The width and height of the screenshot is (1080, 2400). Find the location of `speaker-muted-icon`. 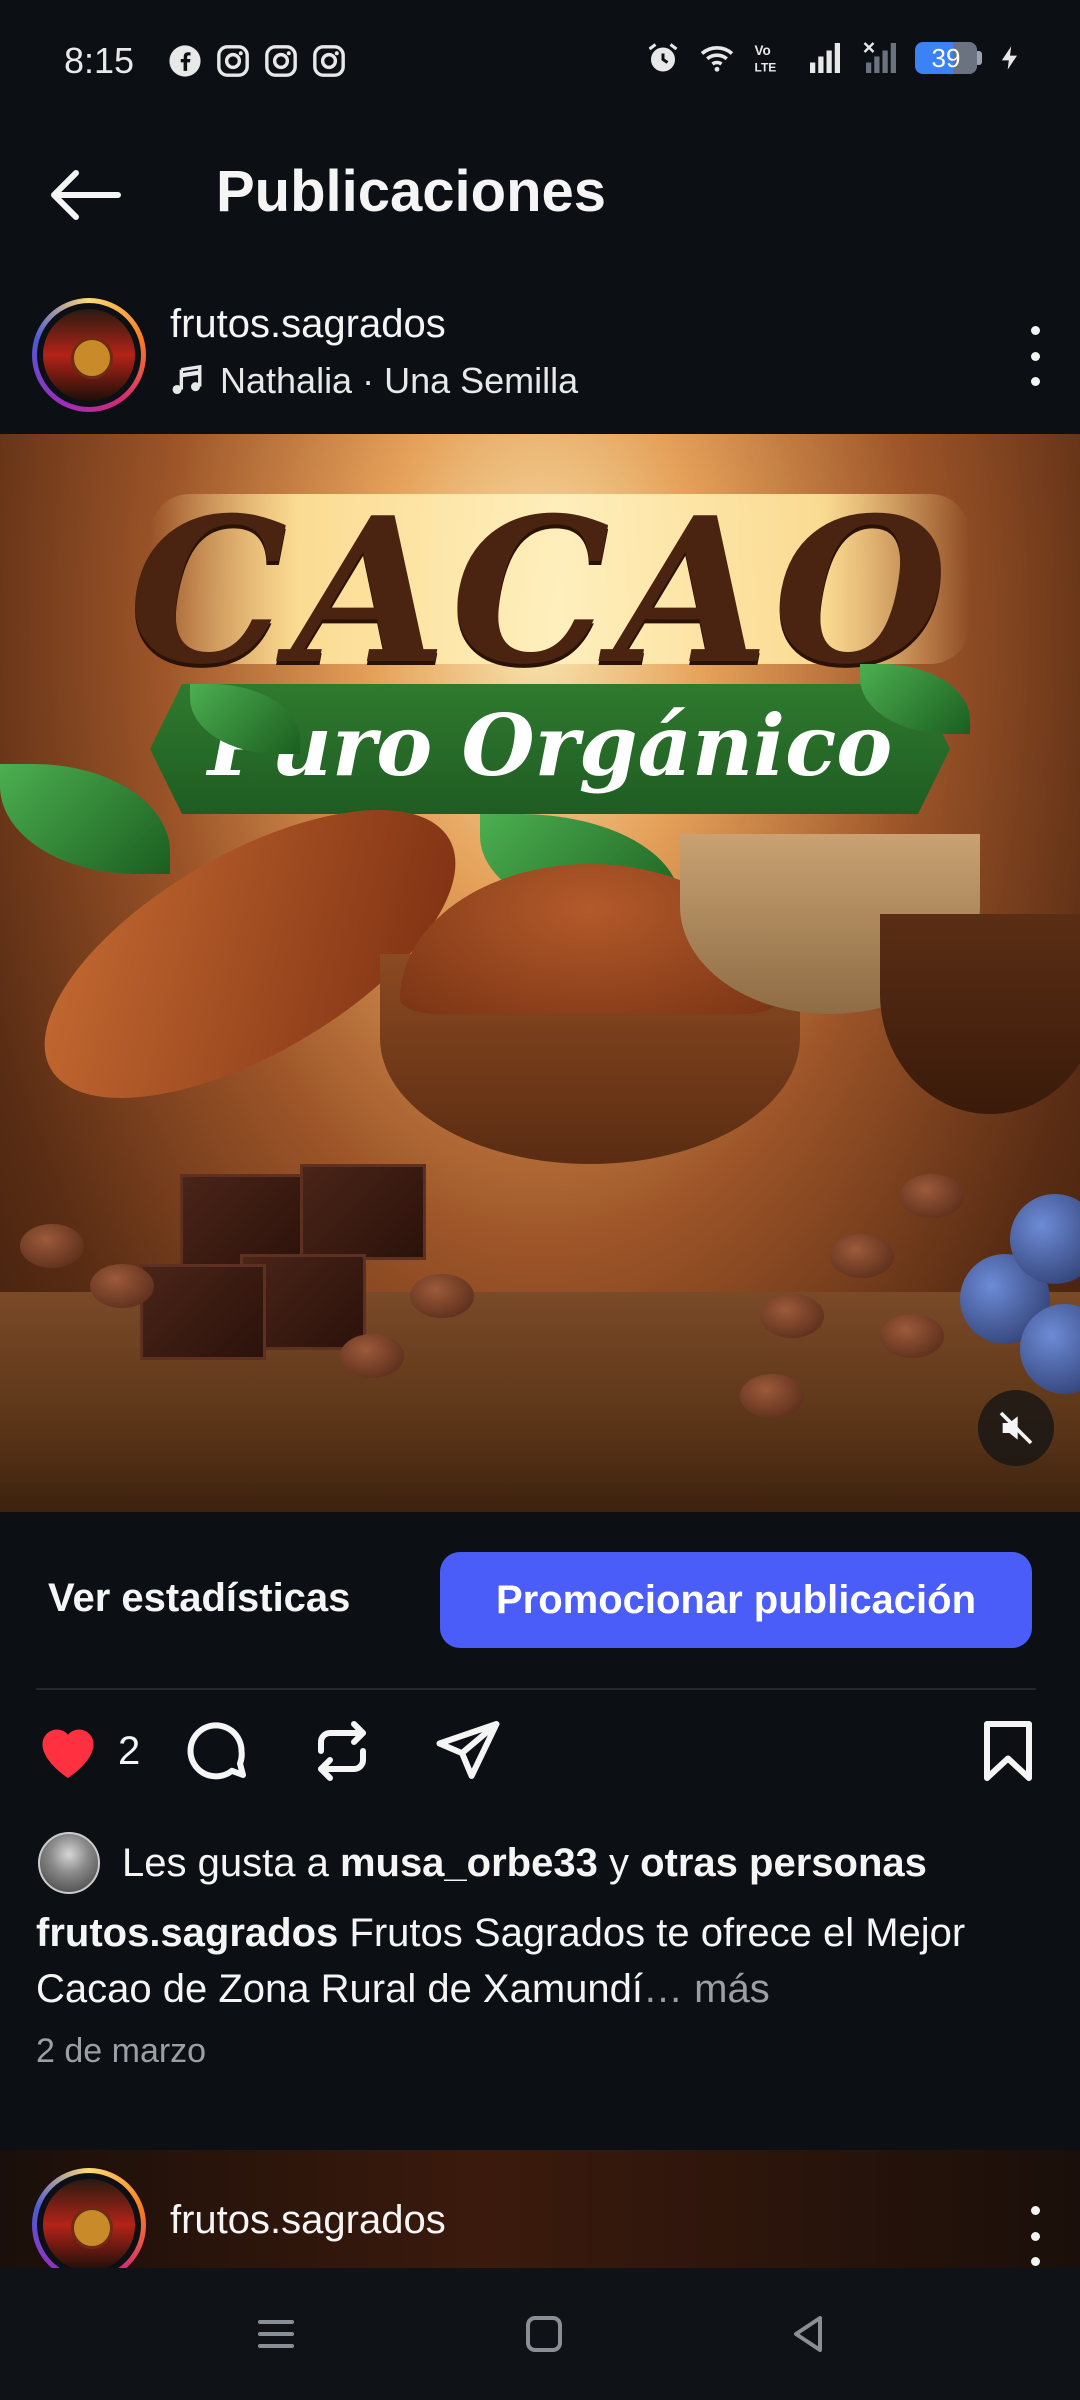

speaker-muted-icon is located at coordinates (1016, 1428).